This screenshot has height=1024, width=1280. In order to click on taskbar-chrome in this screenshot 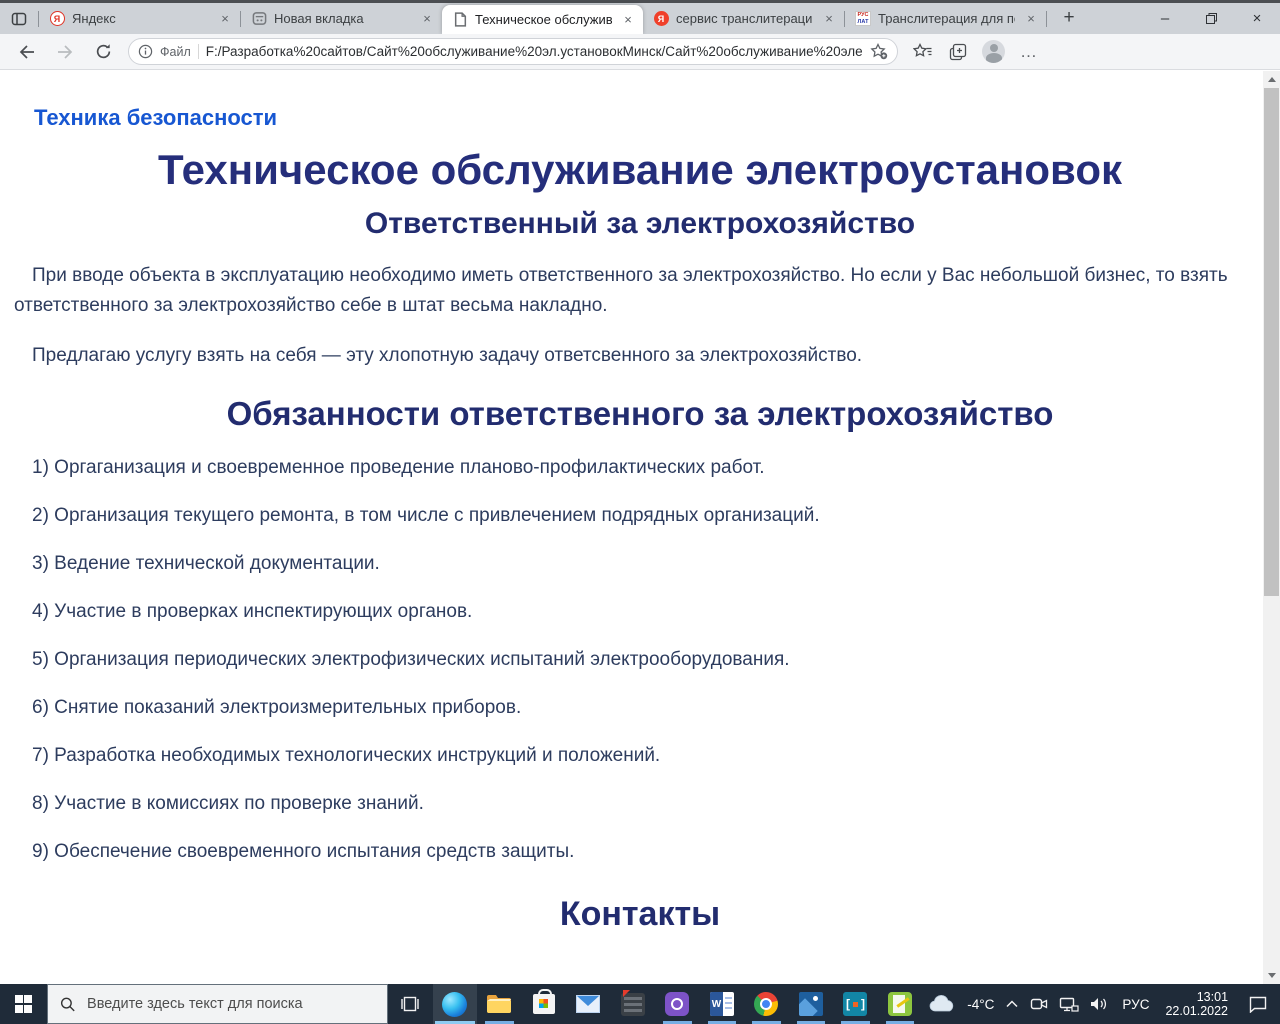, I will do `click(766, 1004)`.